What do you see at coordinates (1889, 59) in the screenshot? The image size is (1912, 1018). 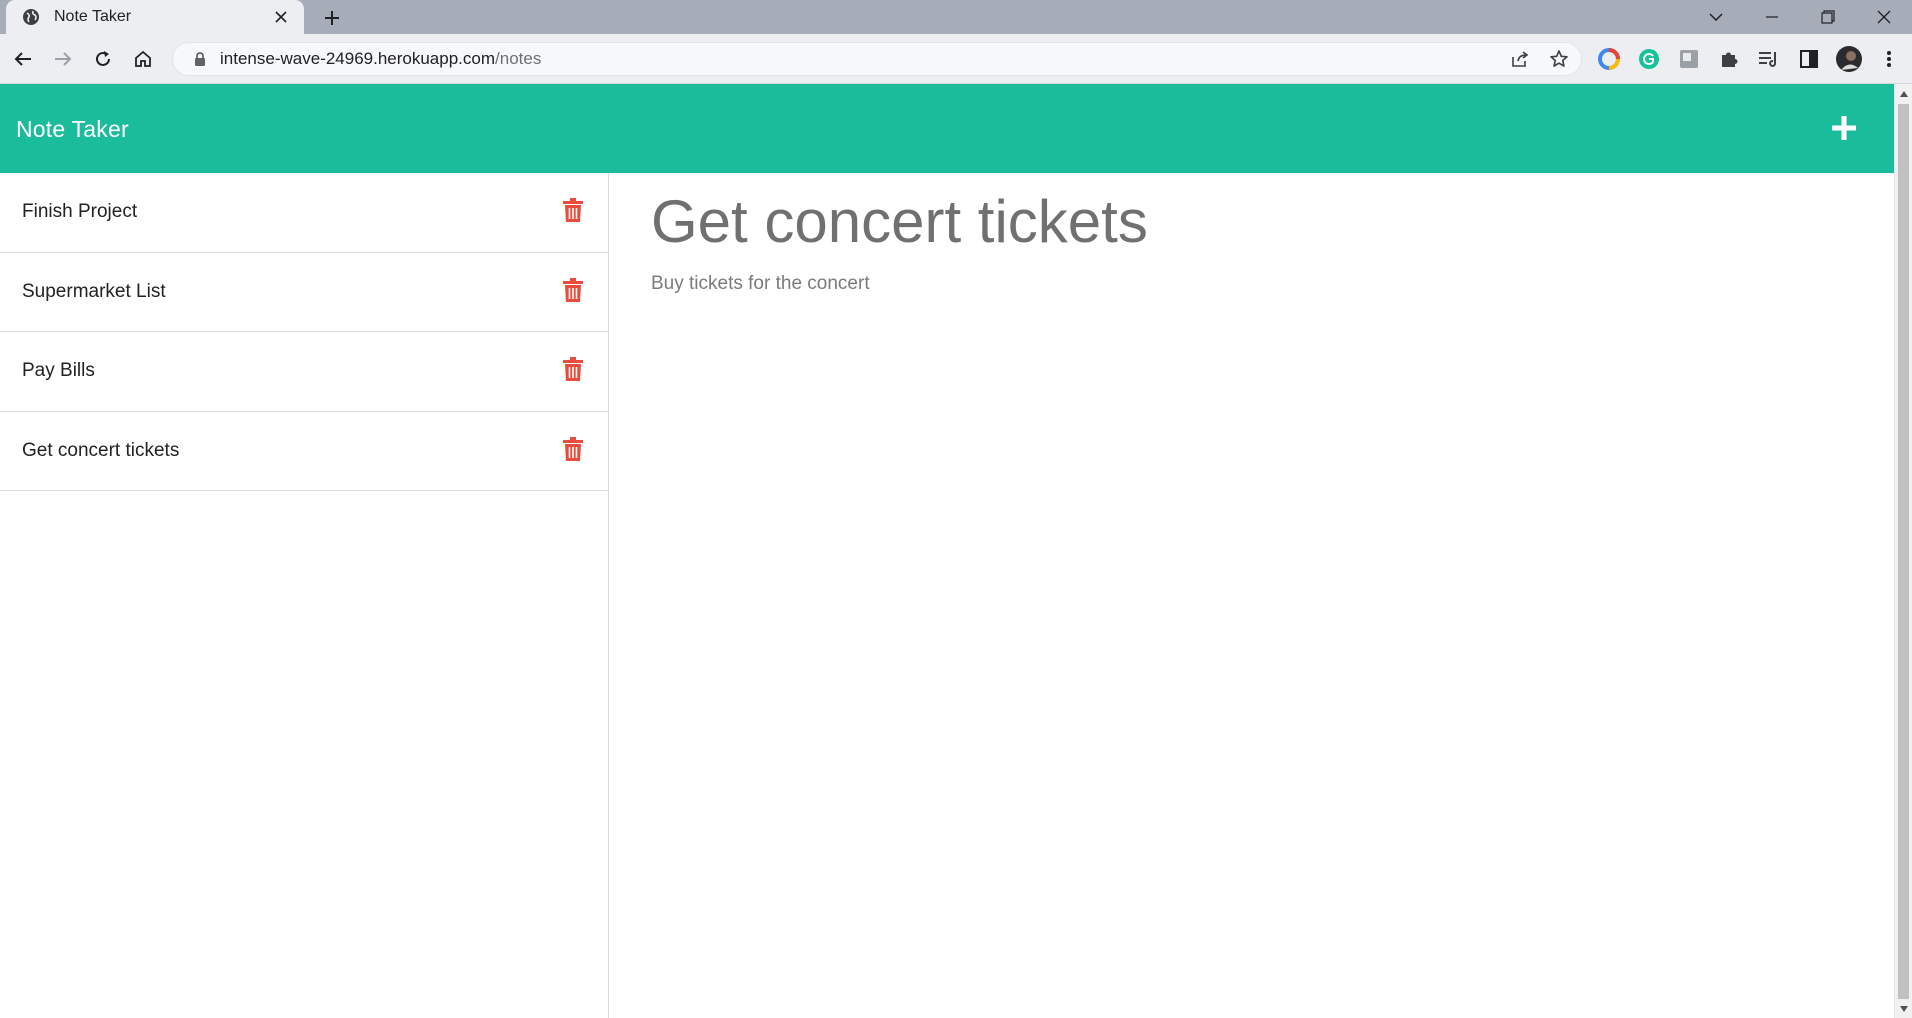 I see `browser-menu-icon` at bounding box center [1889, 59].